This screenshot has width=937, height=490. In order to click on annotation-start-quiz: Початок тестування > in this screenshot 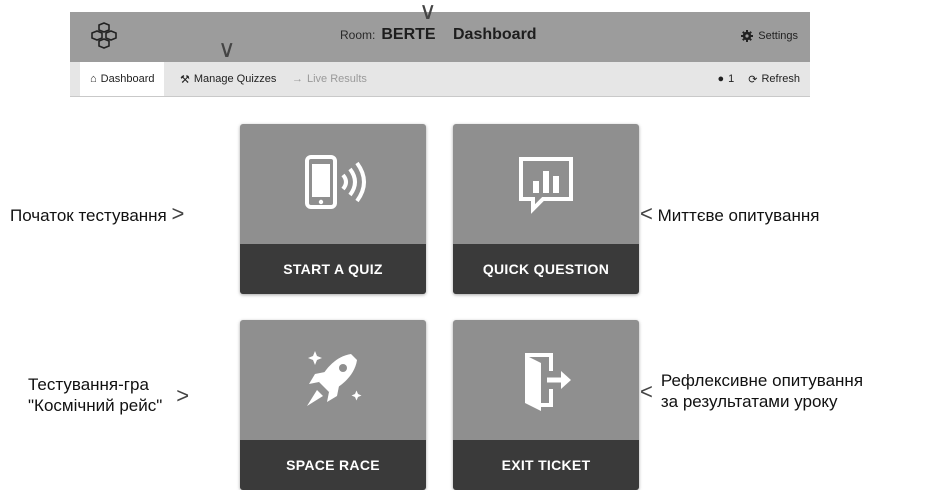, I will do `click(97, 214)`.